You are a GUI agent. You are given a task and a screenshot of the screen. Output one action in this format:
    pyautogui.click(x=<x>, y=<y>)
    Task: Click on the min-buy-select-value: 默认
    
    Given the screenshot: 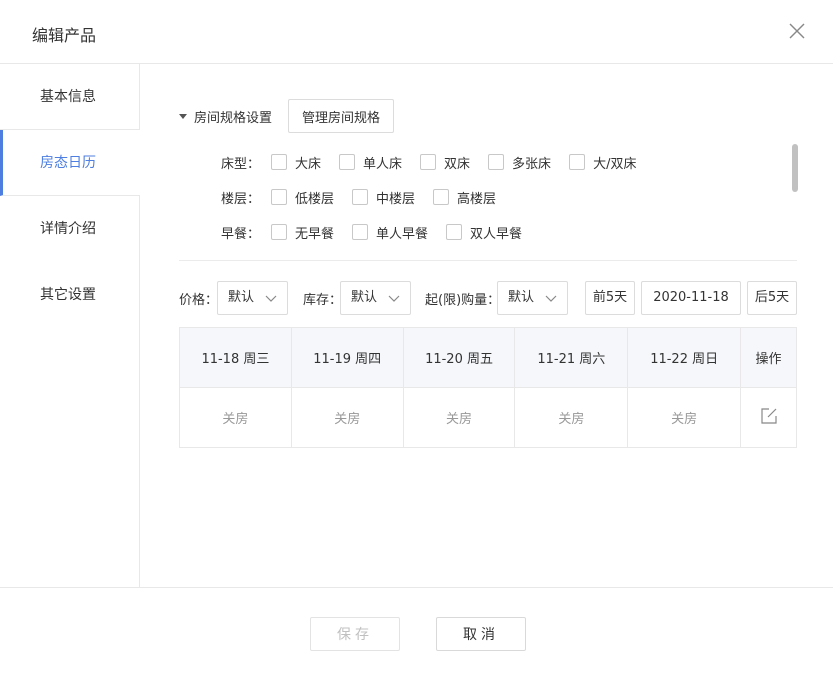 What is the action you would take?
    pyautogui.click(x=521, y=297)
    